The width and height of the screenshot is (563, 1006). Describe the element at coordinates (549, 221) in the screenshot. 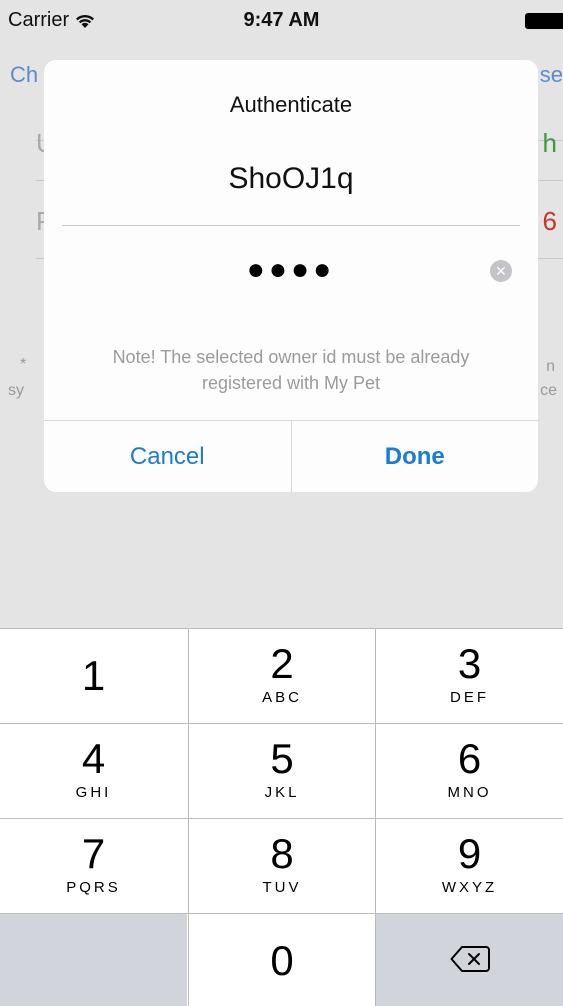

I see `bg-row2-value: 6` at that location.